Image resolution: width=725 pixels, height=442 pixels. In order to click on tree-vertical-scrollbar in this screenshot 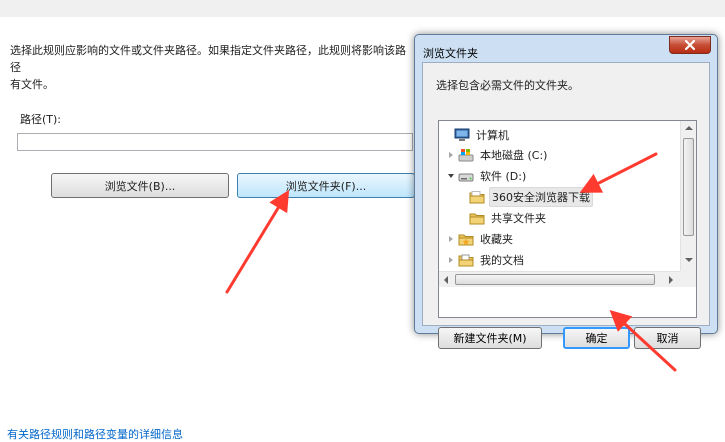, I will do `click(688, 196)`.